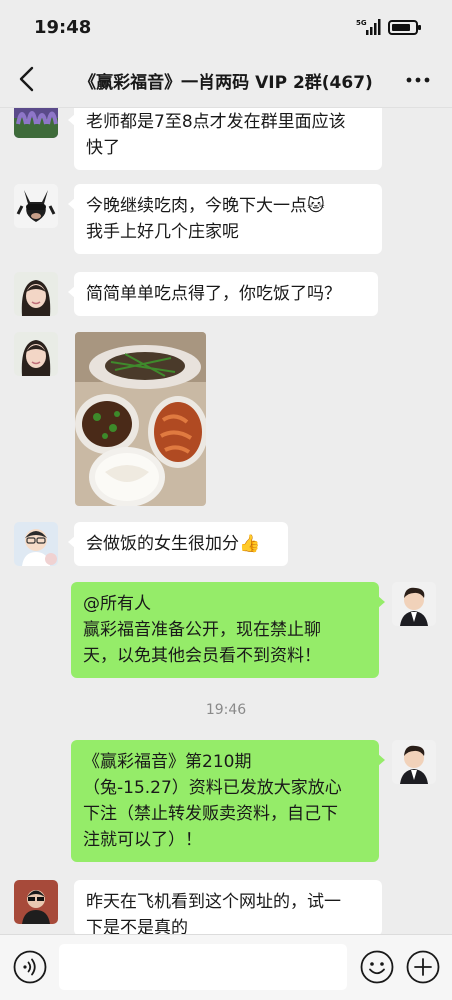 Image resolution: width=452 pixels, height=1000 pixels. Describe the element at coordinates (213, 294) in the screenshot. I see `message-text-line: 简简单单吃点得了，你吃饭了吗？` at that location.